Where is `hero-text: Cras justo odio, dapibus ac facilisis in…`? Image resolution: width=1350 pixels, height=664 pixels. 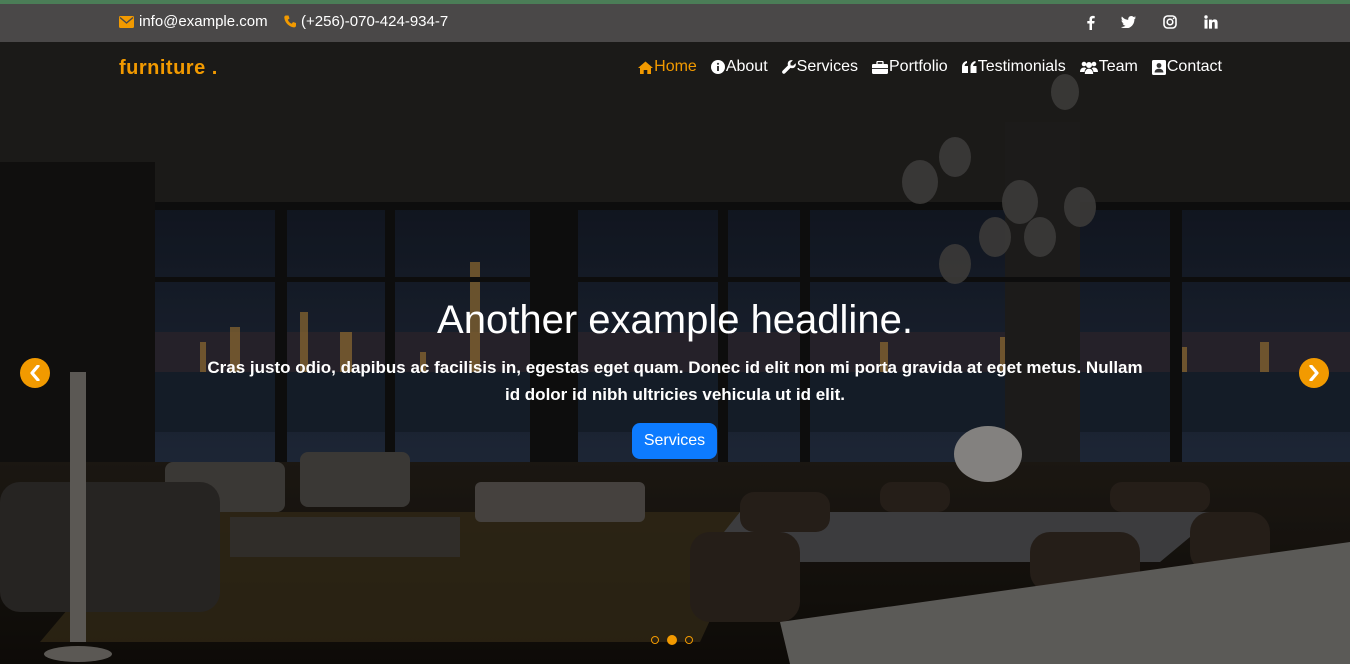 hero-text: Cras justo odio, dapibus ac facilisis in… is located at coordinates (675, 381).